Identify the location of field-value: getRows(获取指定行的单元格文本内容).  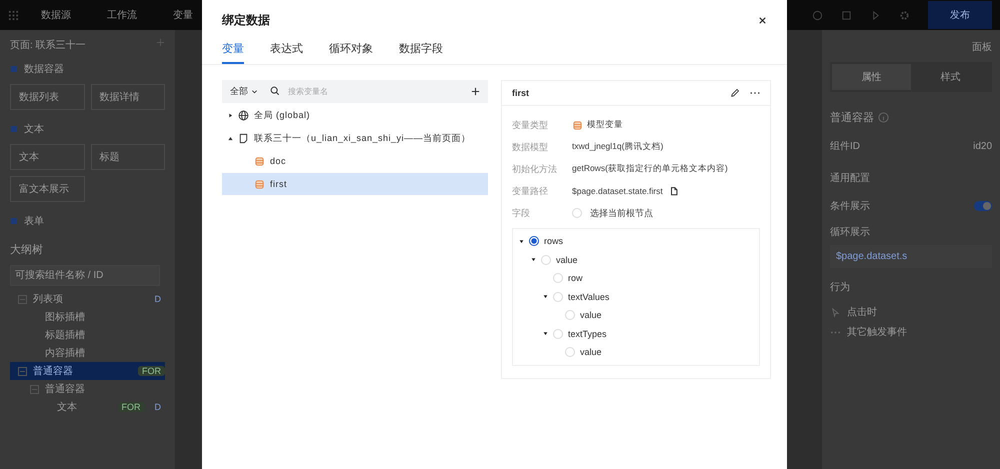
(650, 169).